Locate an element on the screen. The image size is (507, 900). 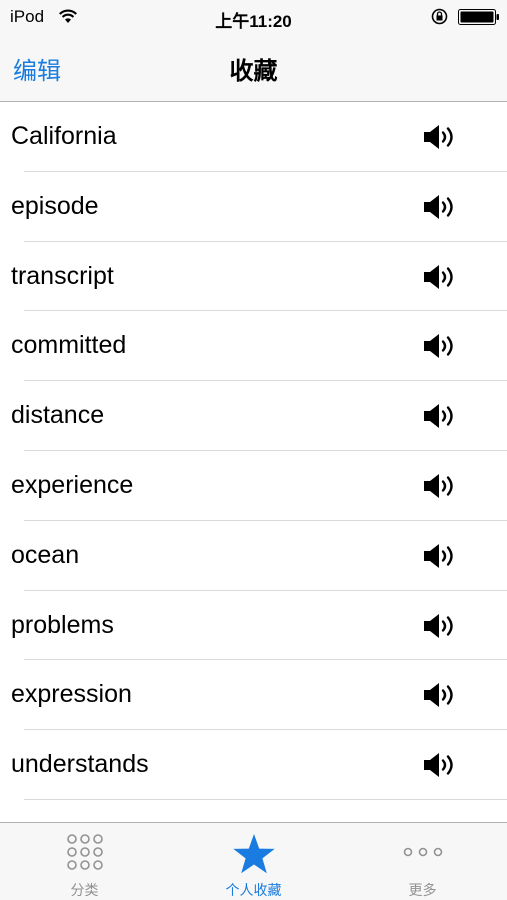
word-label: committed is located at coordinates (69, 345).